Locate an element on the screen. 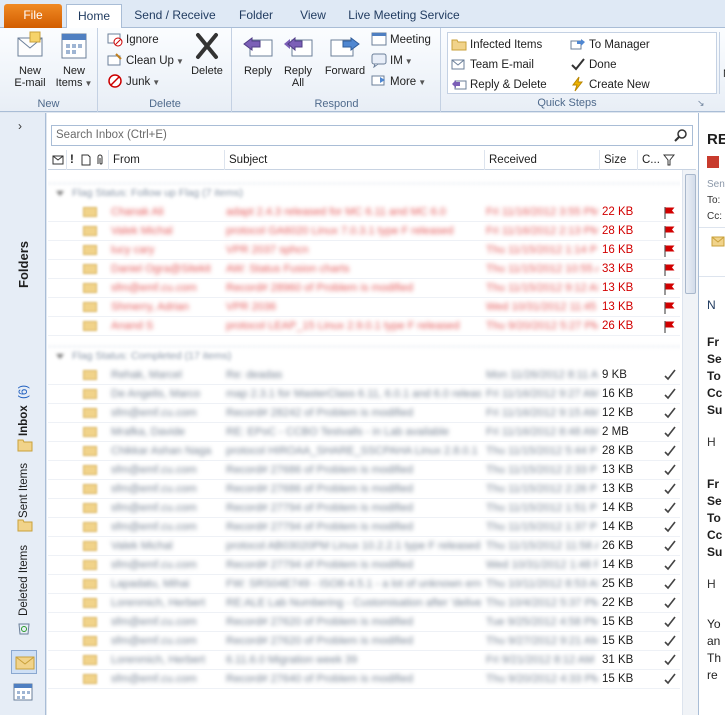 This screenshot has width=725, height=715. clean-up-button: Clean Up ▼ is located at coordinates (145, 61).